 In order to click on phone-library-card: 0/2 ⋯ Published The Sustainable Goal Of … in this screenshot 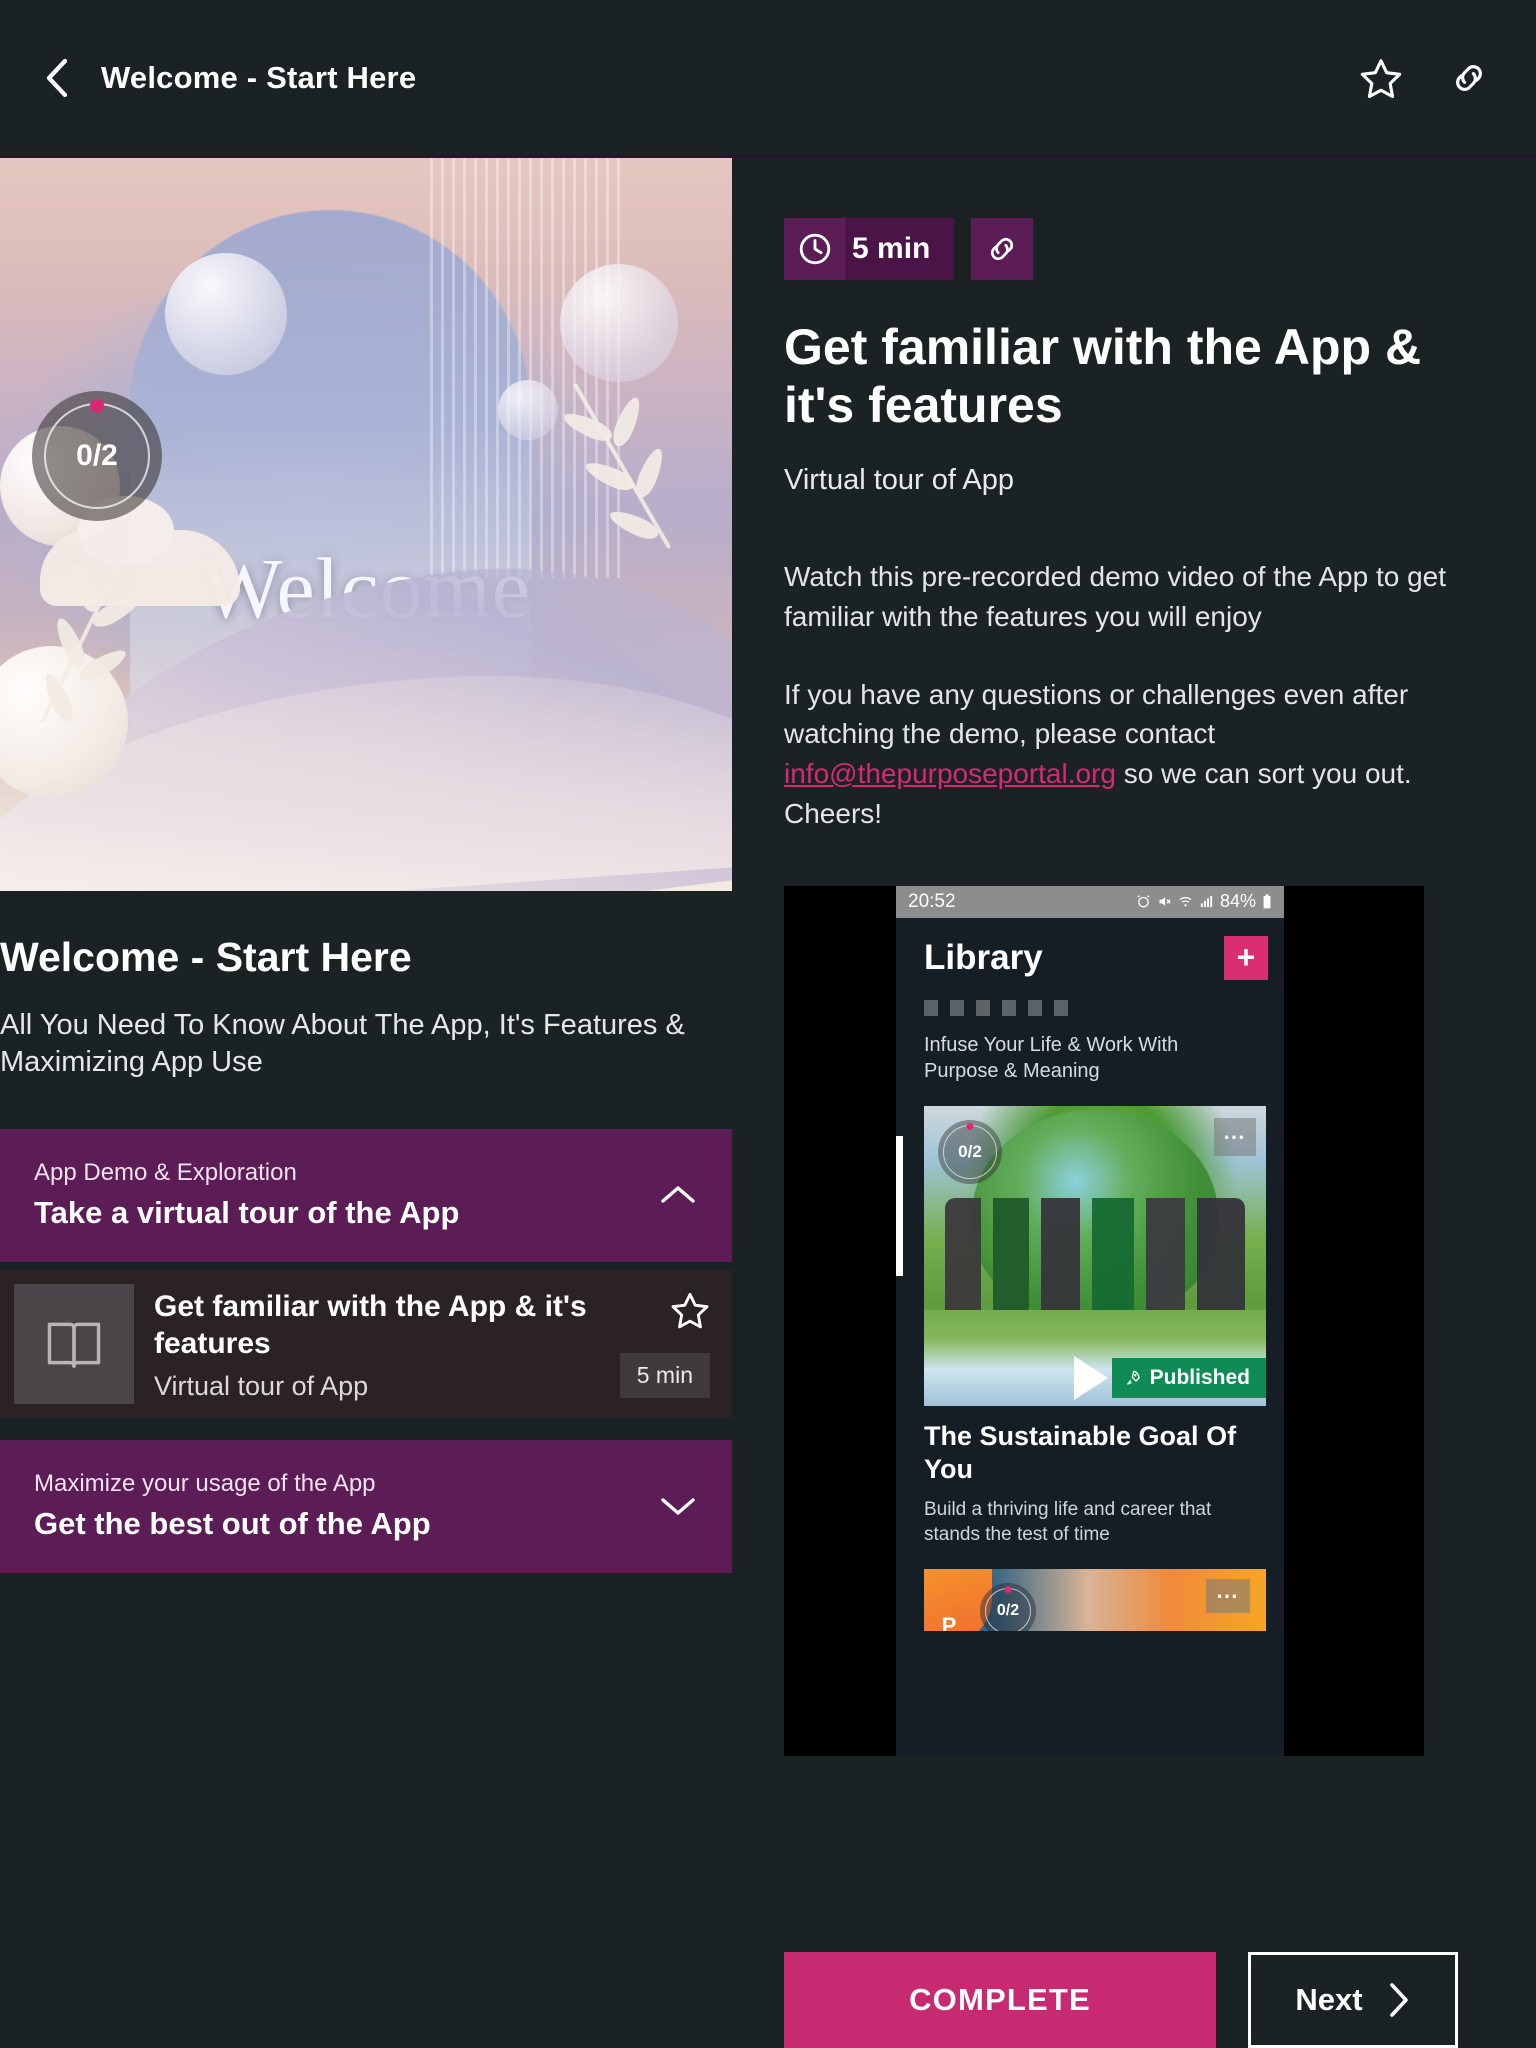, I will do `click(1095, 1326)`.